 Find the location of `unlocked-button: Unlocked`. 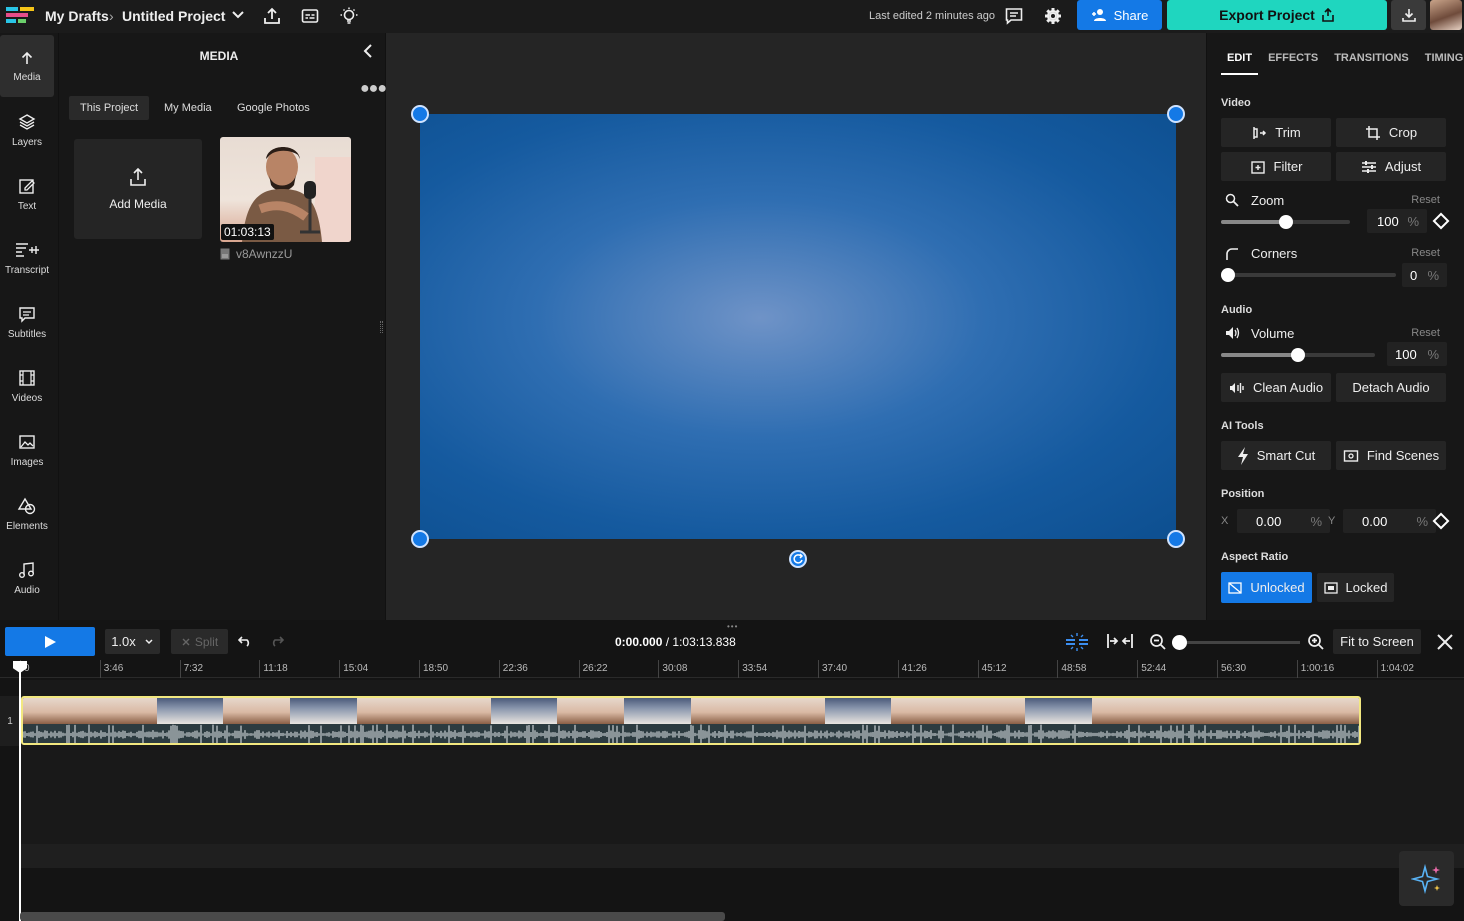

unlocked-button: Unlocked is located at coordinates (1266, 587).